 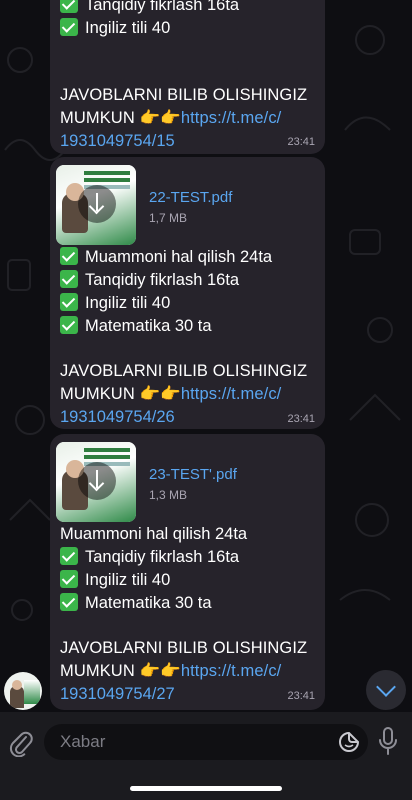 I want to click on message-link-line2: 1931049754/15, so click(x=117, y=141).